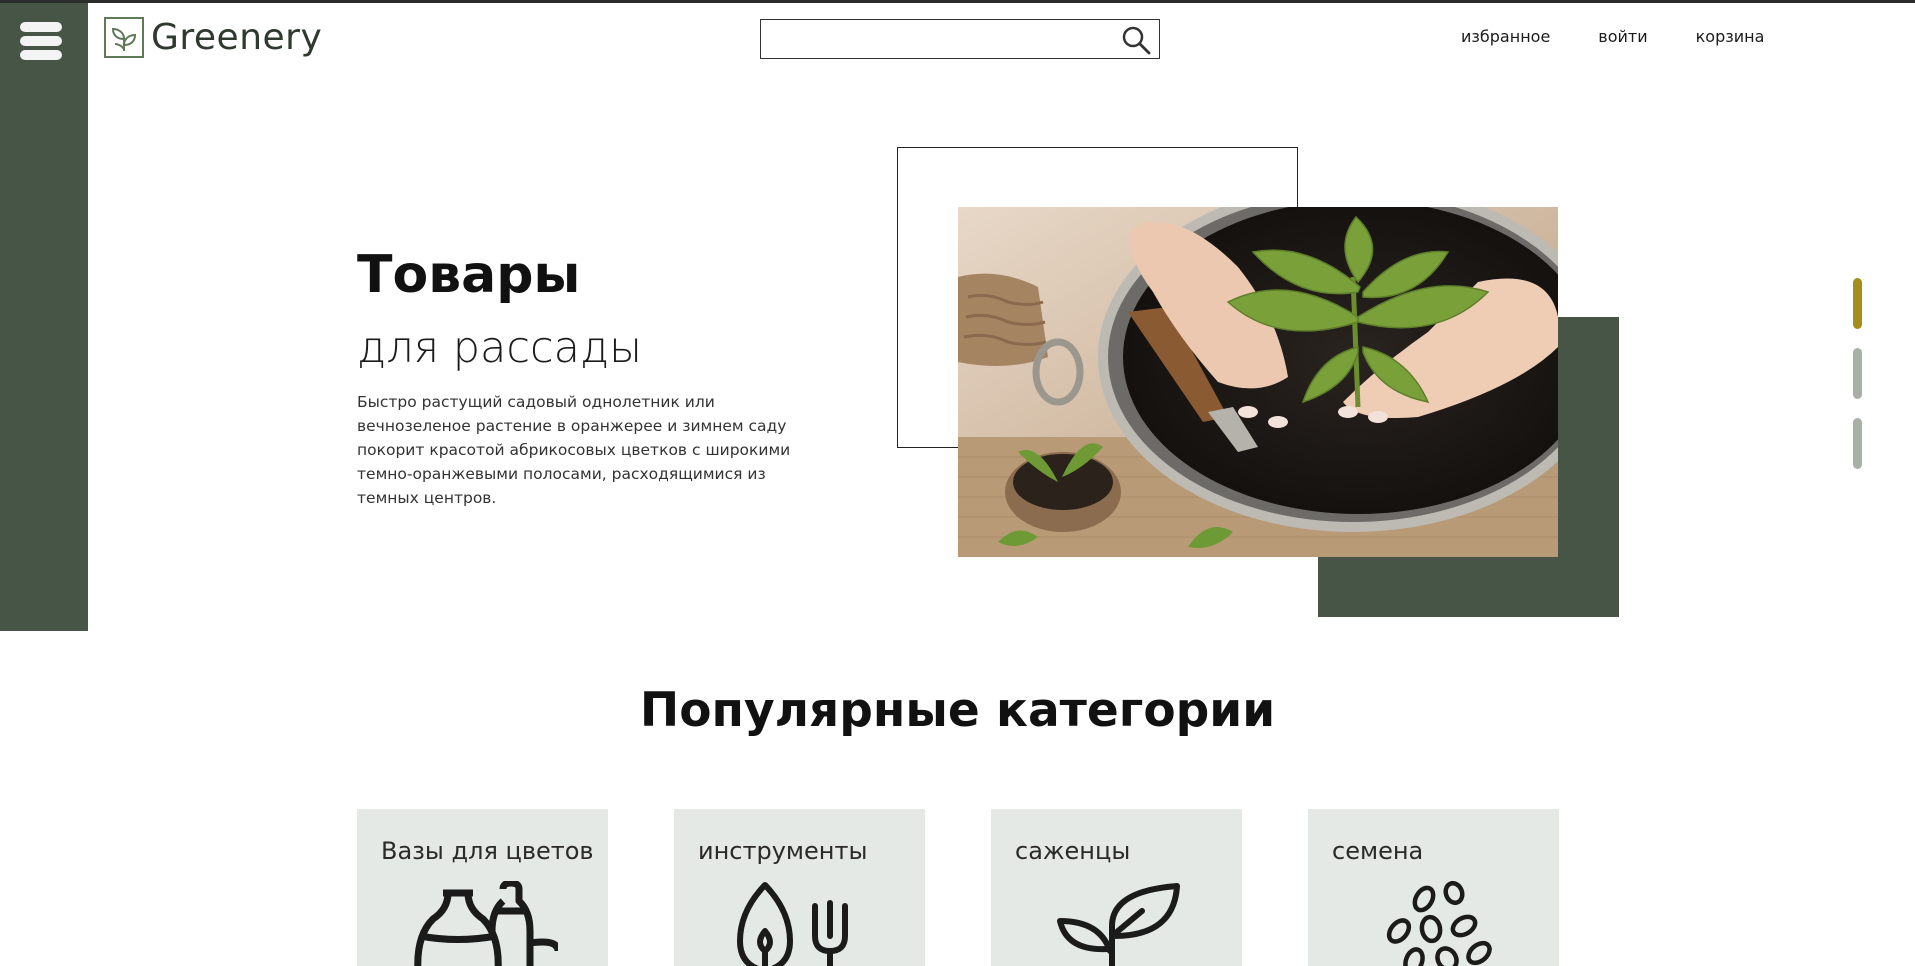  Describe the element at coordinates (44, 317) in the screenshot. I see `sidebar` at that location.